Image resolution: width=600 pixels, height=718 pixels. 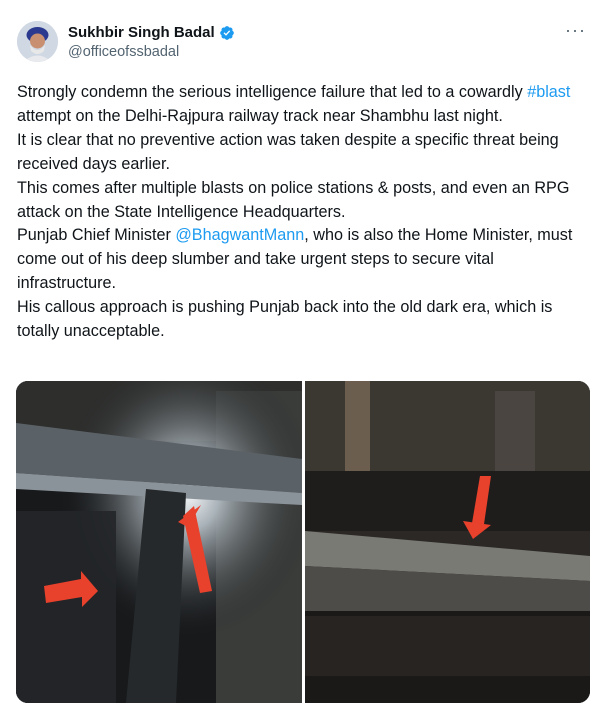 I want to click on author-name: Sukhbir Singh Badal, so click(x=141, y=32).